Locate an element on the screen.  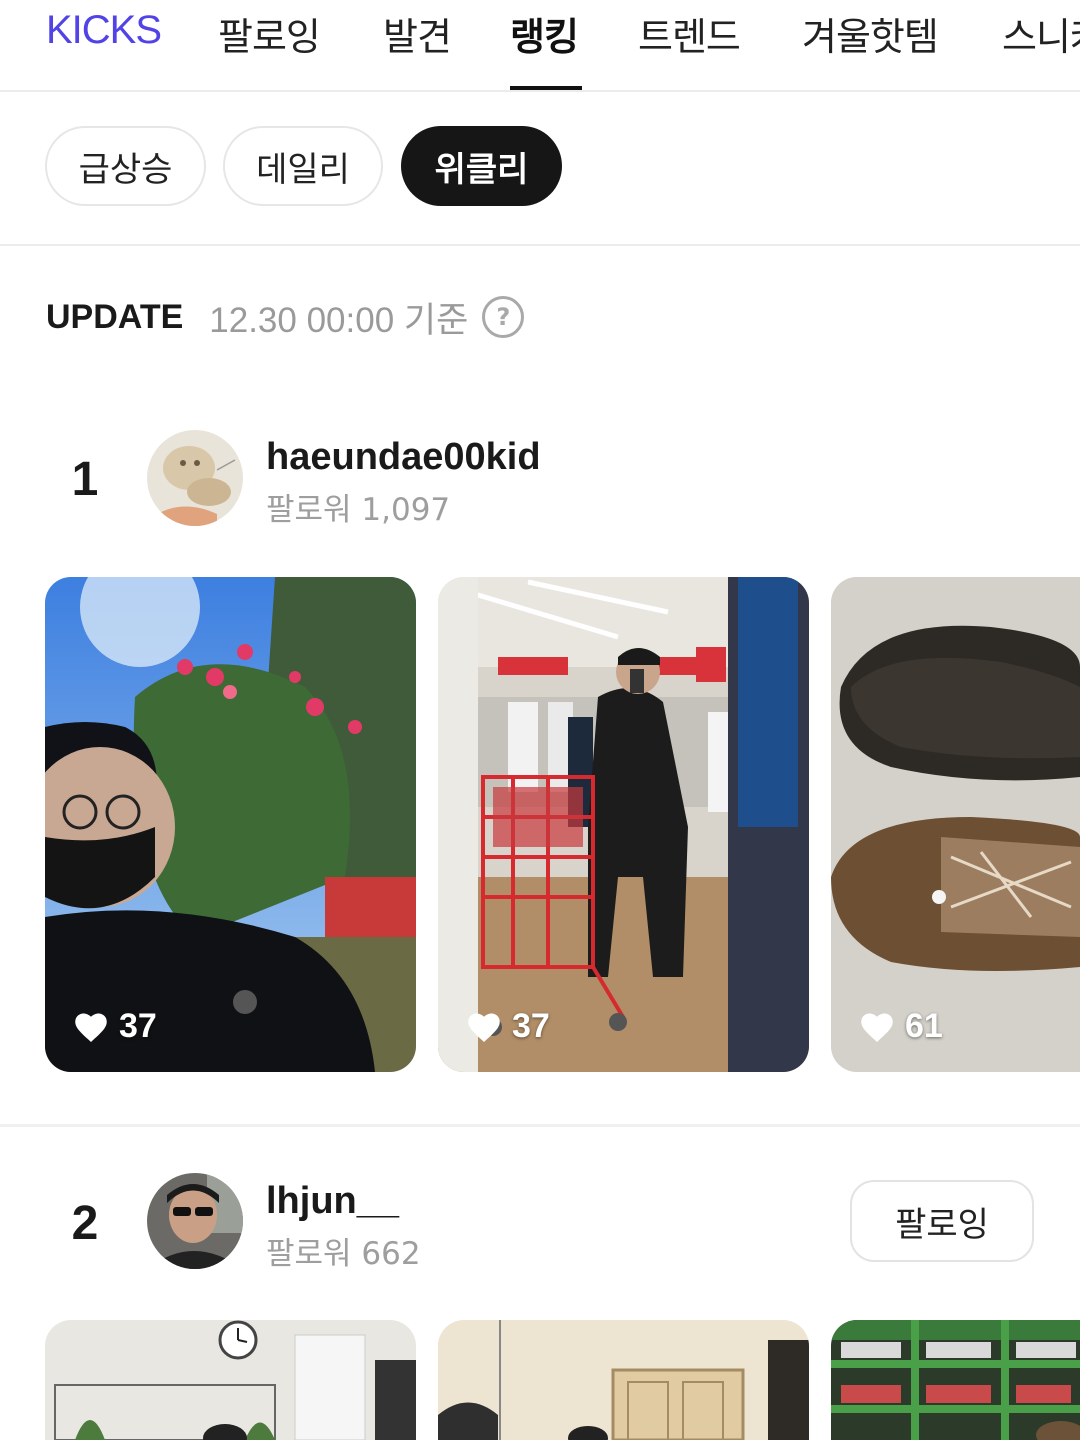
period-filter-row: 급상승 데일리 위클리 is located at coordinates (540, 169).